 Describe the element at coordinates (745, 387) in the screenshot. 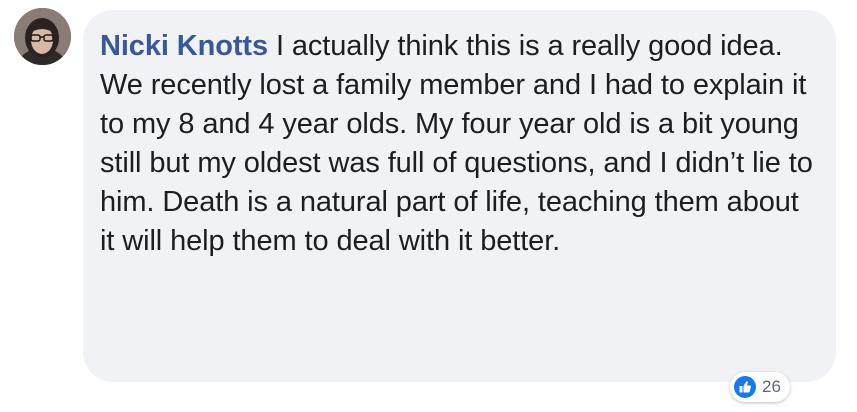

I see `like-icon` at that location.